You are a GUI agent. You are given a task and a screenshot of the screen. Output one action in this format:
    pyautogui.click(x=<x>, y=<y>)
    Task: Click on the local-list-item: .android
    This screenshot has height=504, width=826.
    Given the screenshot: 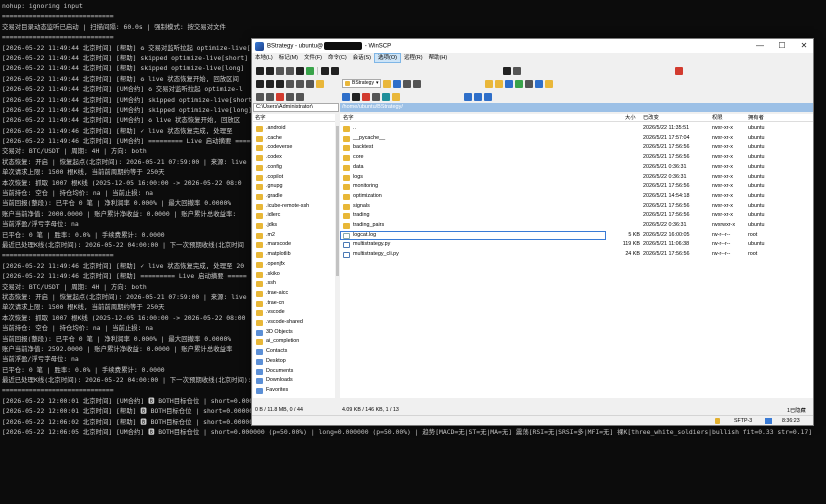 What is the action you would take?
    pyautogui.click(x=294, y=129)
    